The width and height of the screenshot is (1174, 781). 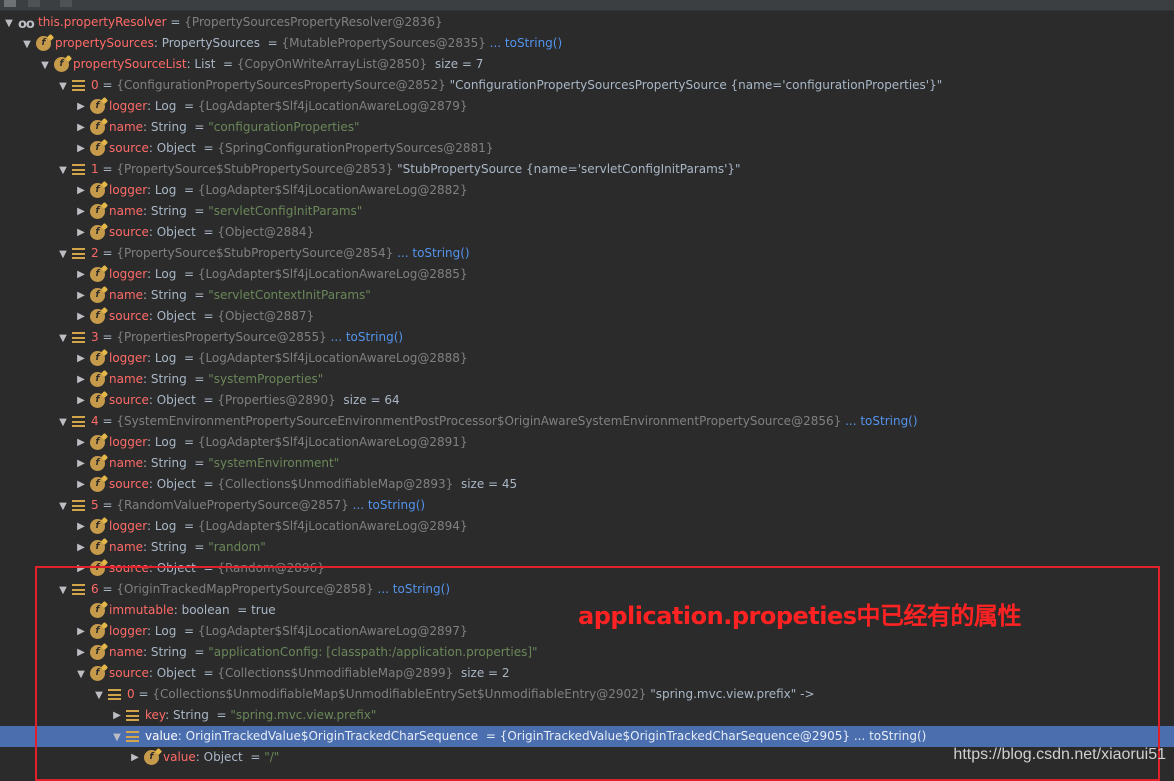 What do you see at coordinates (587, 379) in the screenshot?
I see `tree-row: ▶ f name: String = "systemProperties"` at bounding box center [587, 379].